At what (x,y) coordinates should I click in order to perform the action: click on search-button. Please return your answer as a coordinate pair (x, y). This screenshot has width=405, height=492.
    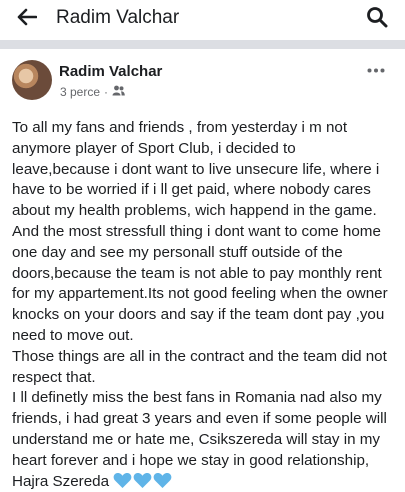
    Looking at the image, I should click on (377, 19).